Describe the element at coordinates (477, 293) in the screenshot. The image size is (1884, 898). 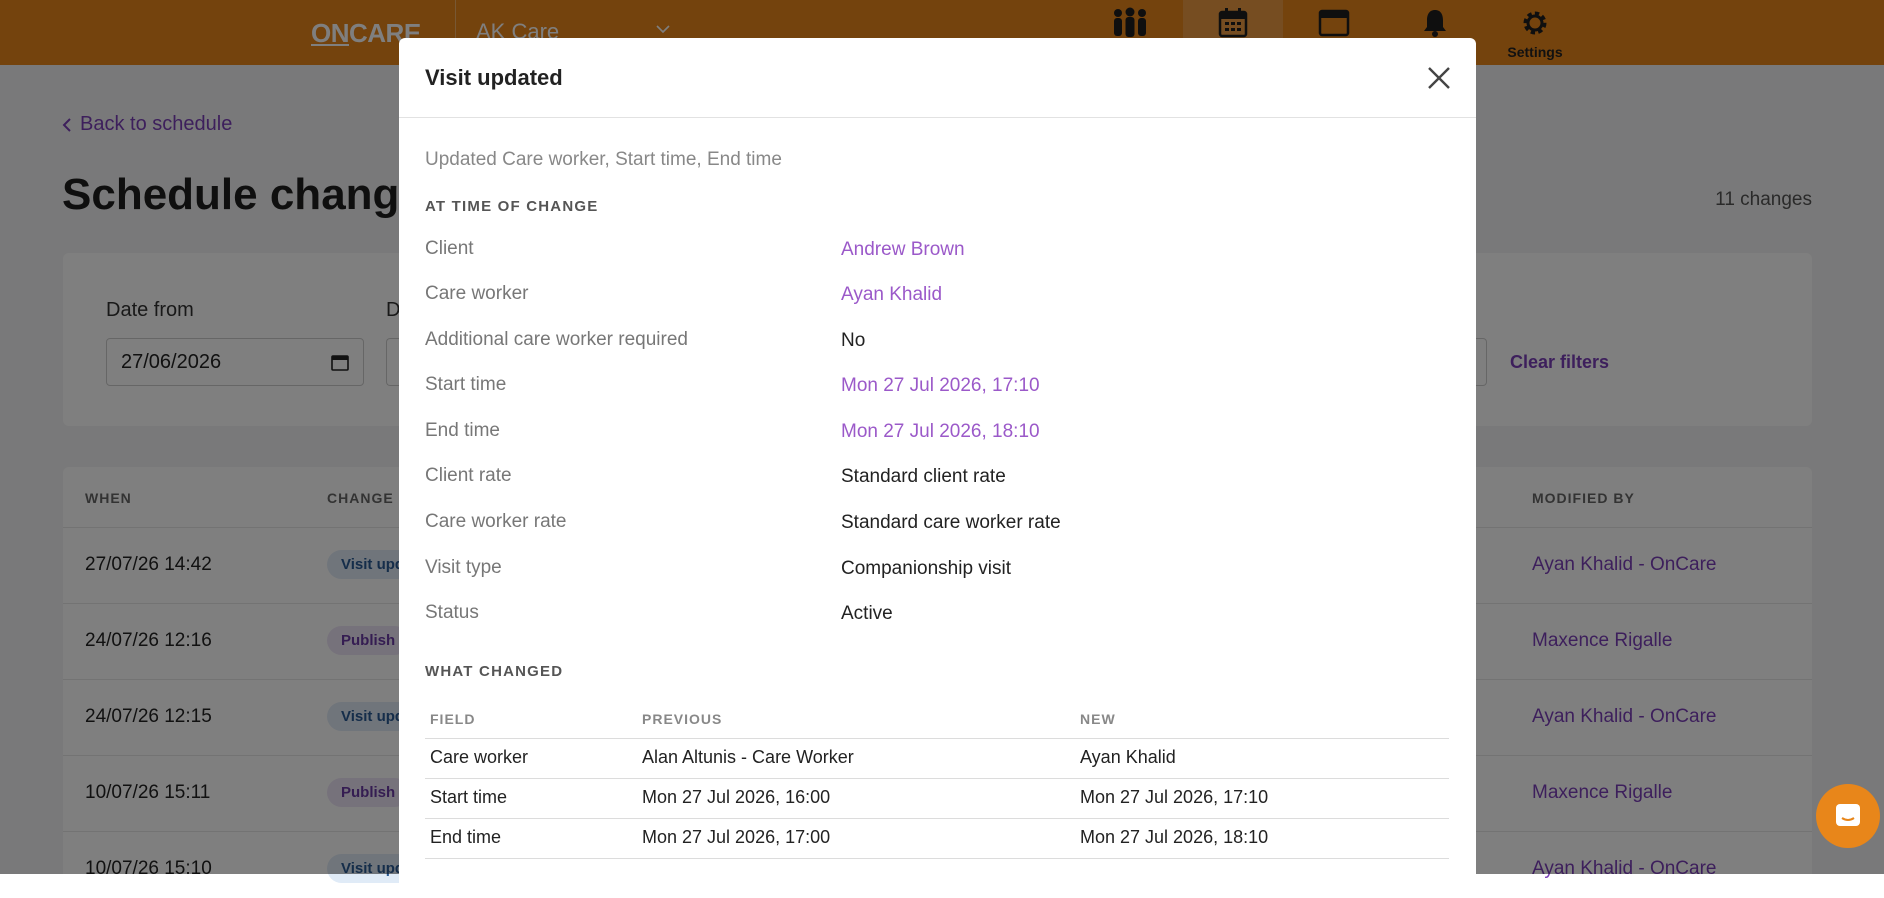
I see `detail-label: Care worker` at that location.